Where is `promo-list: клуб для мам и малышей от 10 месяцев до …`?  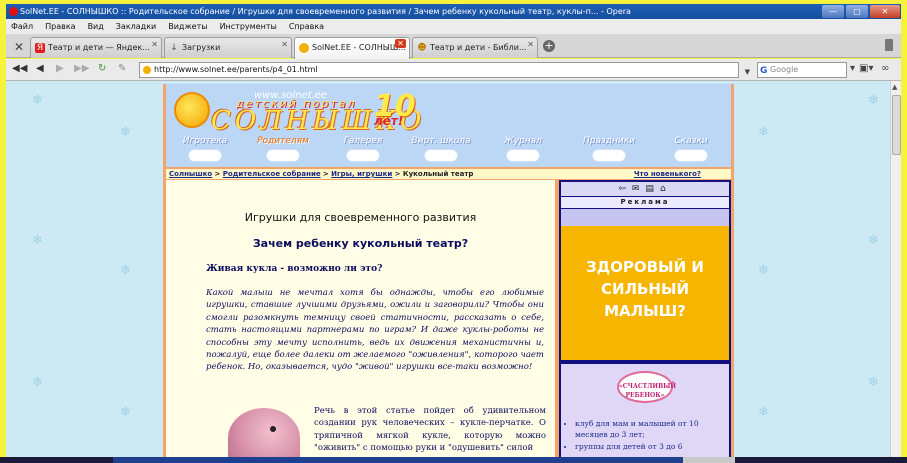
promo-list: клуб для мам и малышей от 10 месяцев до … is located at coordinates (650, 435).